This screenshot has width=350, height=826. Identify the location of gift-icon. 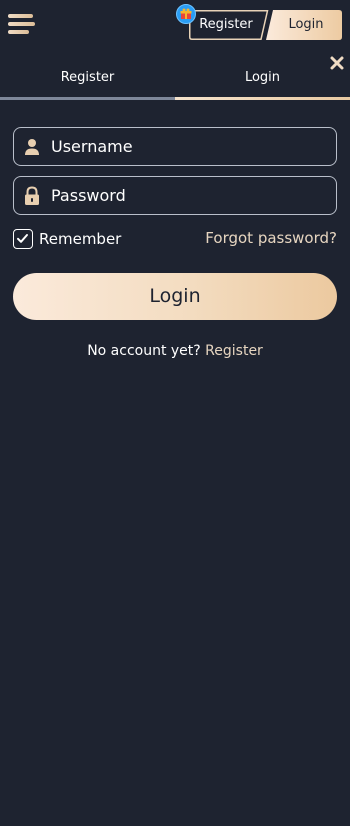
(186, 14).